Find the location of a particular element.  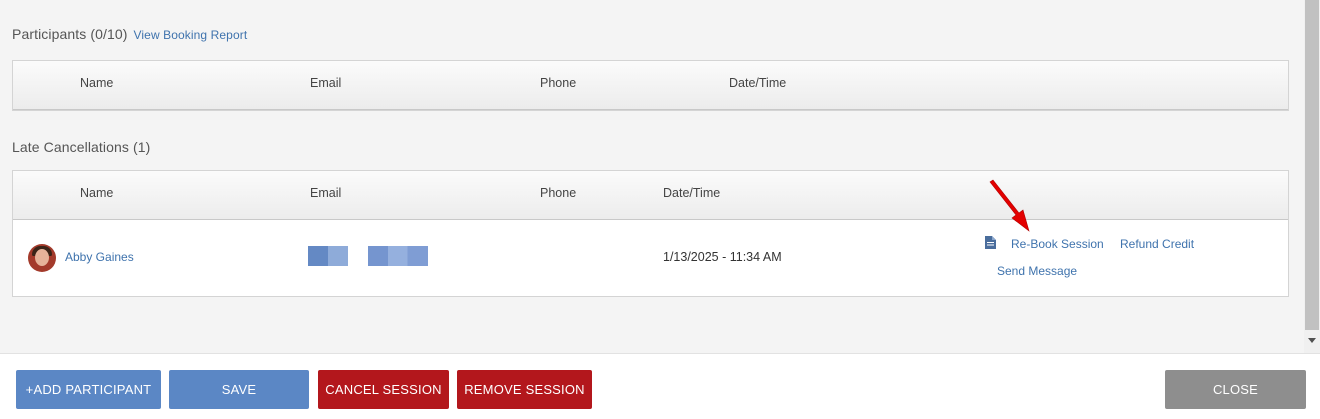

cancellation-datetime: 1/13/2025 - 11:34 AM is located at coordinates (722, 257).